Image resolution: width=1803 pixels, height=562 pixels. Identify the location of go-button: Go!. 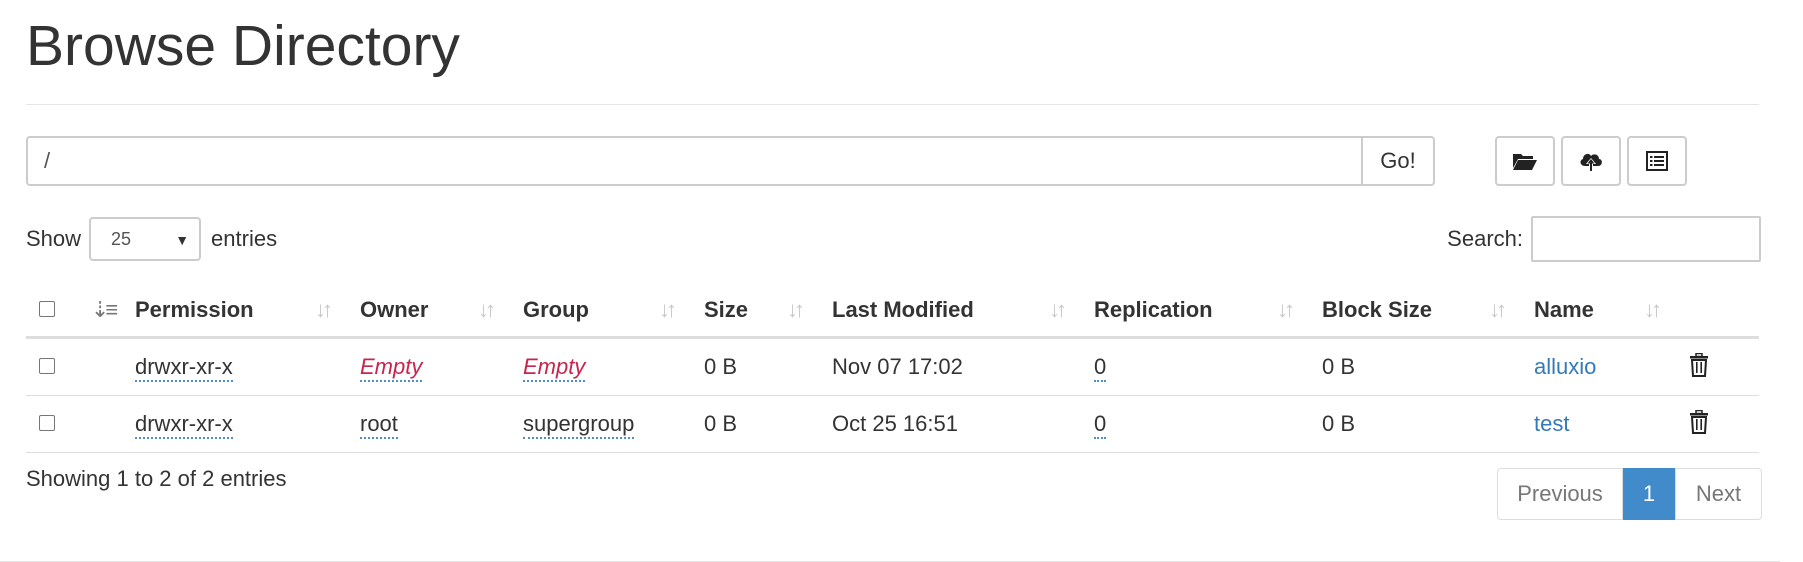
(1398, 161).